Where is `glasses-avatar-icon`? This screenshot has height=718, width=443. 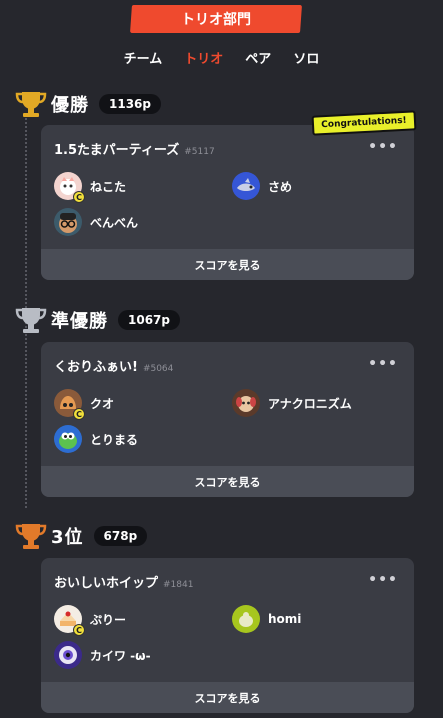
glasses-avatar-icon is located at coordinates (68, 222).